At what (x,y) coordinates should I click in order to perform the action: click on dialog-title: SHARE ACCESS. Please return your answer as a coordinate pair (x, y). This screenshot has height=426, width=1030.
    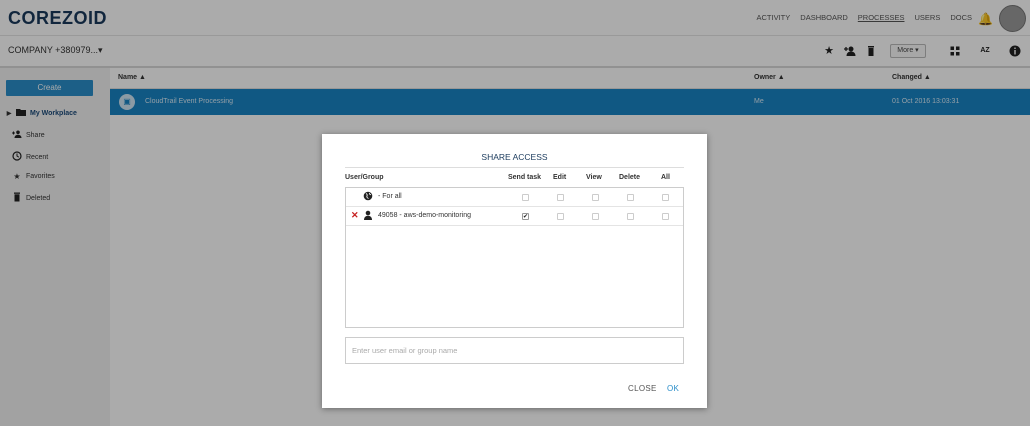
    Looking at the image, I should click on (514, 157).